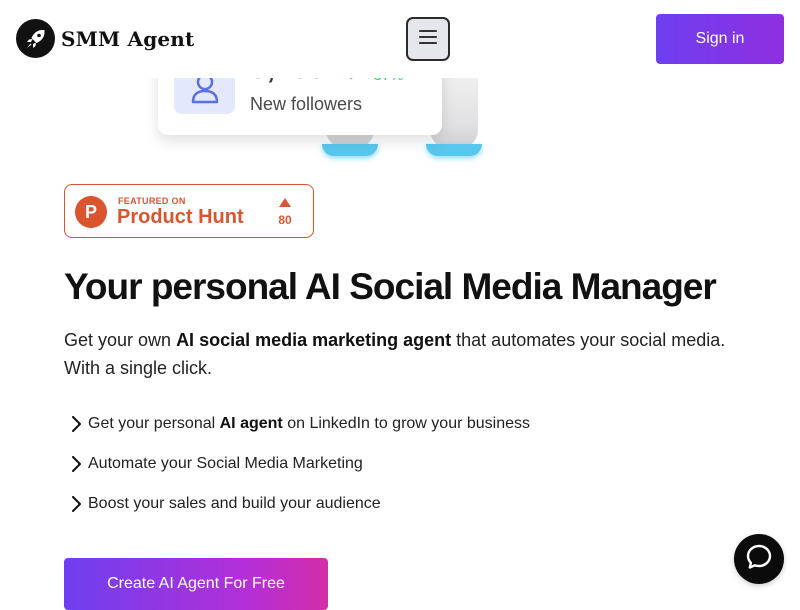  I want to click on hero-subtitle-text: Get your own, so click(120, 340).